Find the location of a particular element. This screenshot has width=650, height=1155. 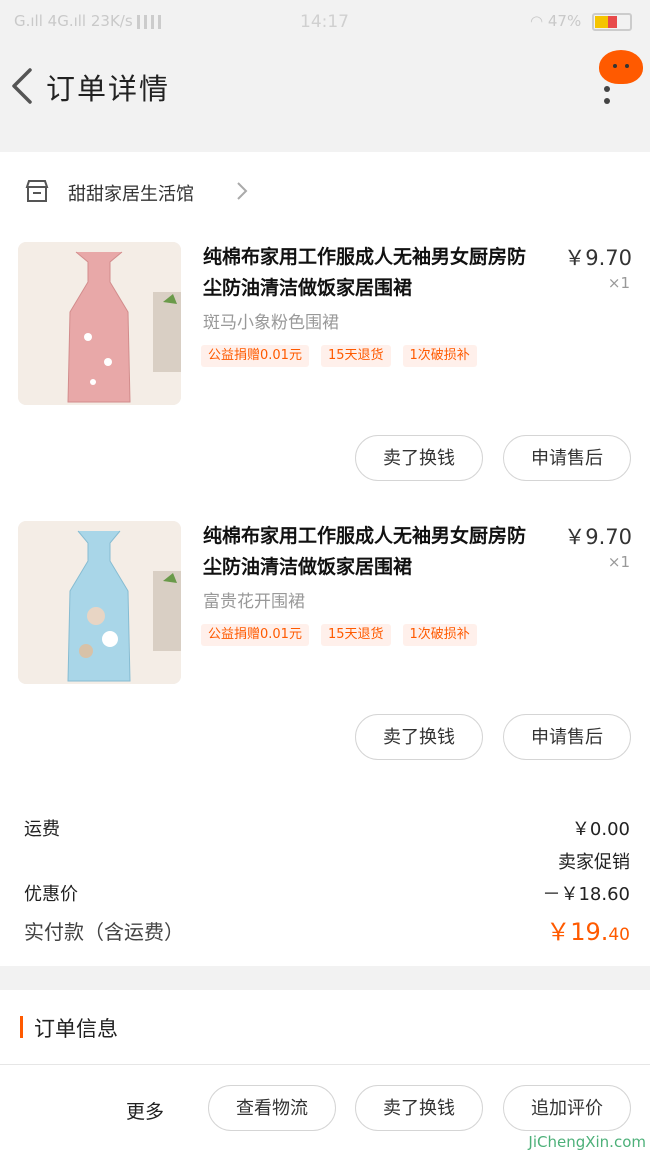

order-info-title: 订单信息 is located at coordinates (76, 1029).